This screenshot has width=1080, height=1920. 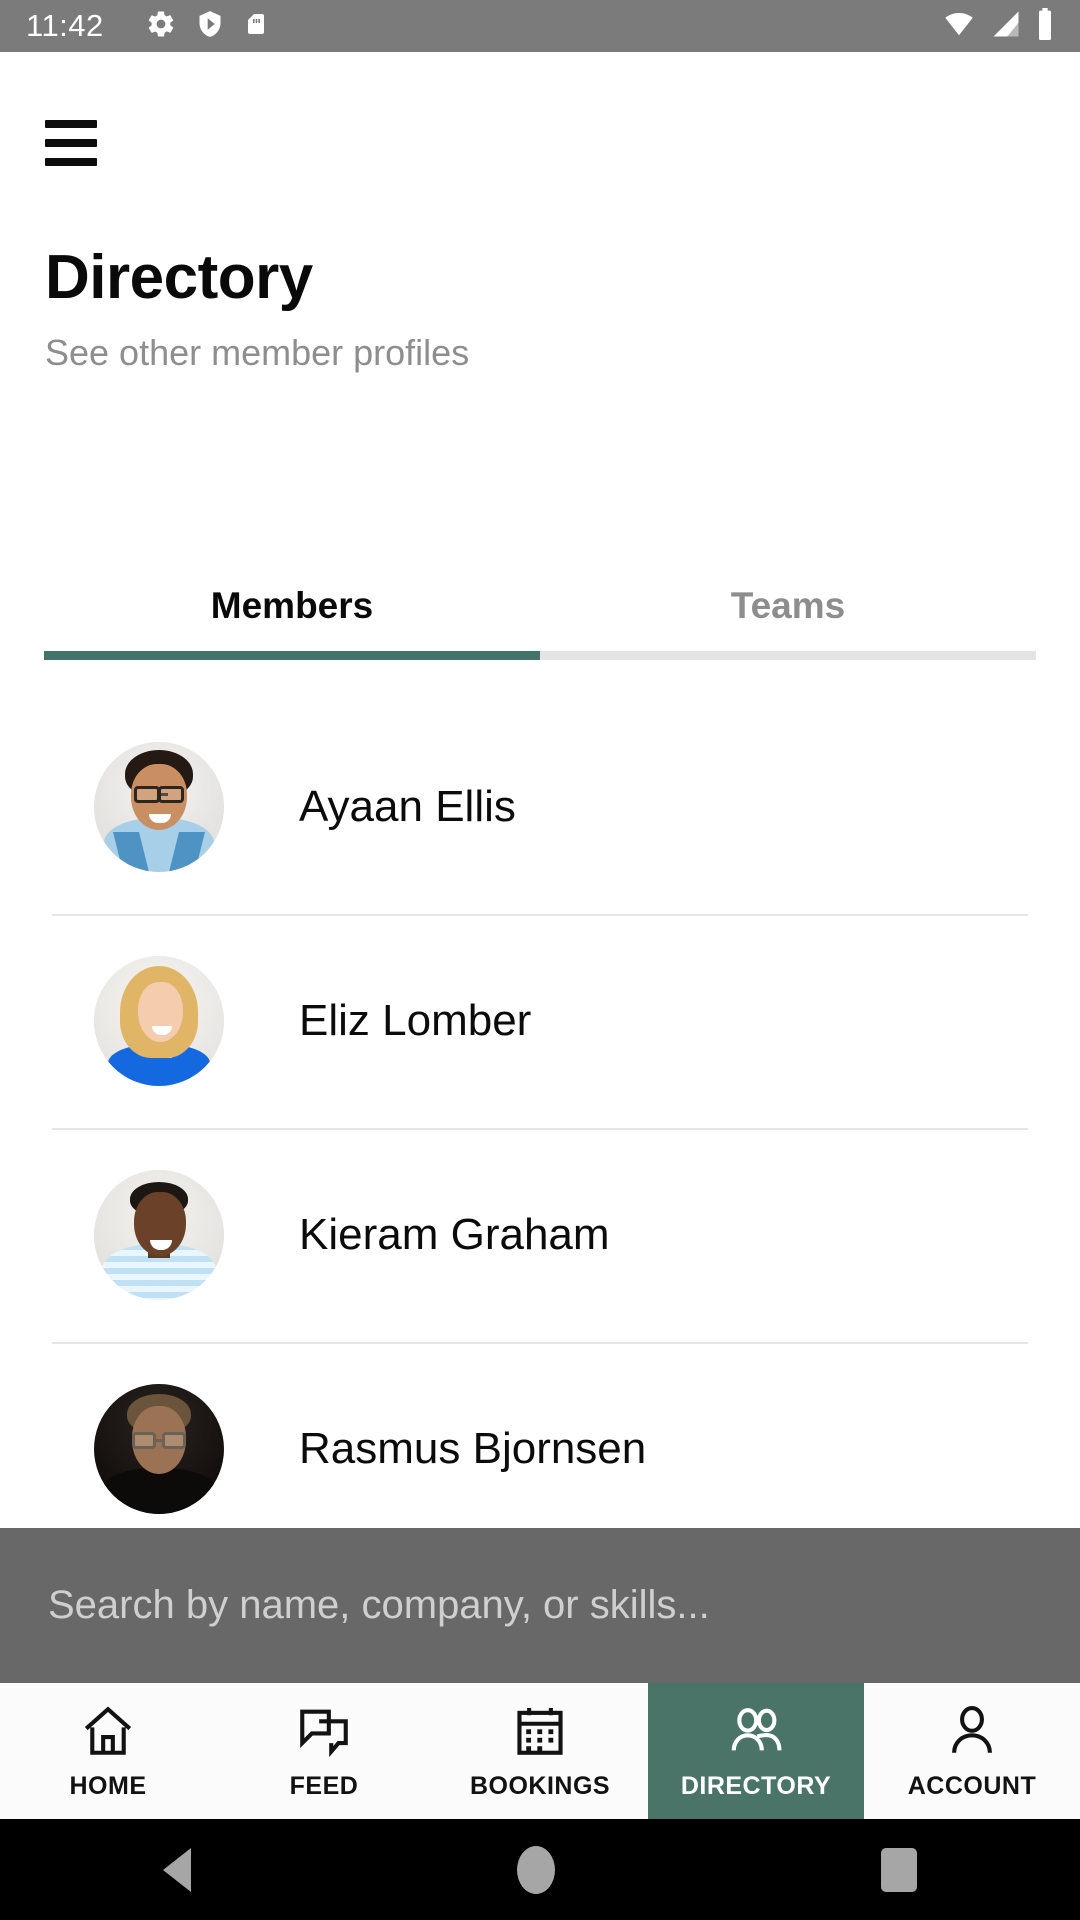 I want to click on nav-item-account: ACCOUNT, so click(x=972, y=1751).